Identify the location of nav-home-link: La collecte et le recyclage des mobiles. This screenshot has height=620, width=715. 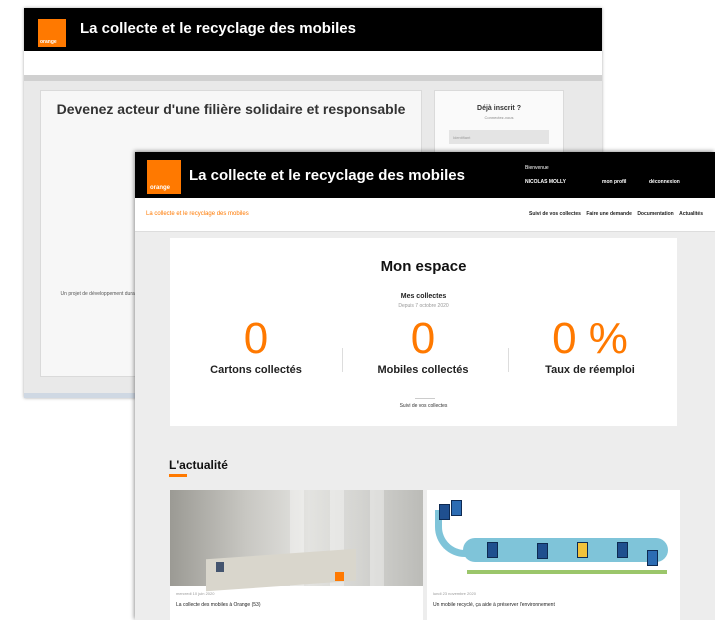
(197, 214).